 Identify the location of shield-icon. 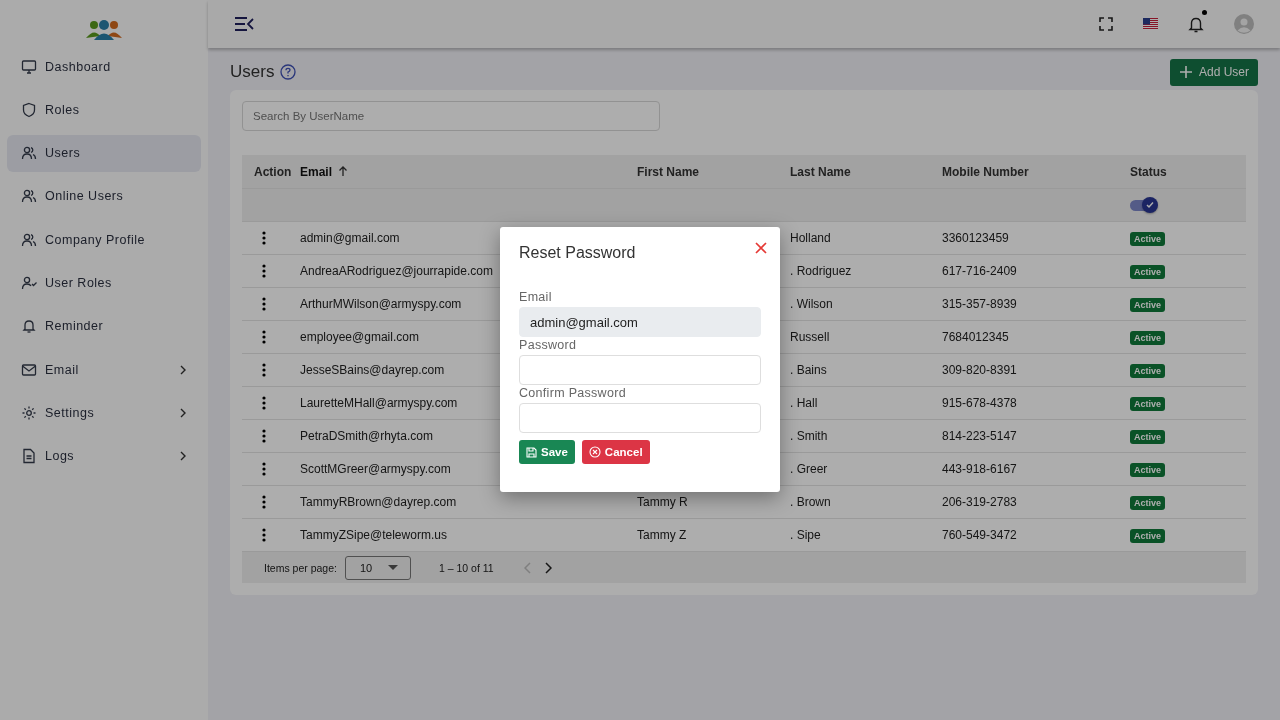
(29, 109).